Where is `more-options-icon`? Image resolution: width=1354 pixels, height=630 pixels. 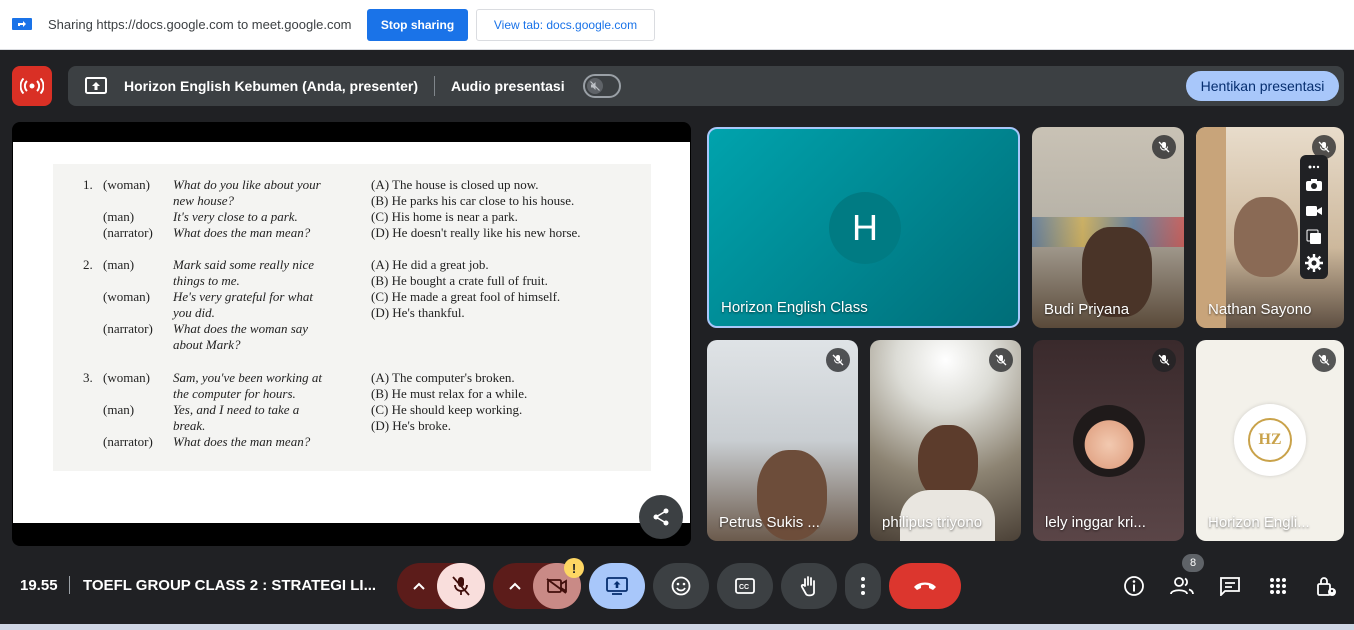 more-options-icon is located at coordinates (1314, 167).